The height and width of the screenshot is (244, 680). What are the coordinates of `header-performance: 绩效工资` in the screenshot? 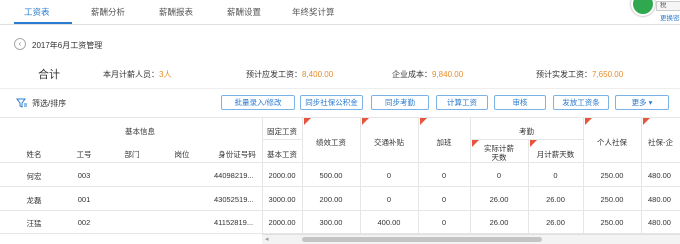 It's located at (331, 142).